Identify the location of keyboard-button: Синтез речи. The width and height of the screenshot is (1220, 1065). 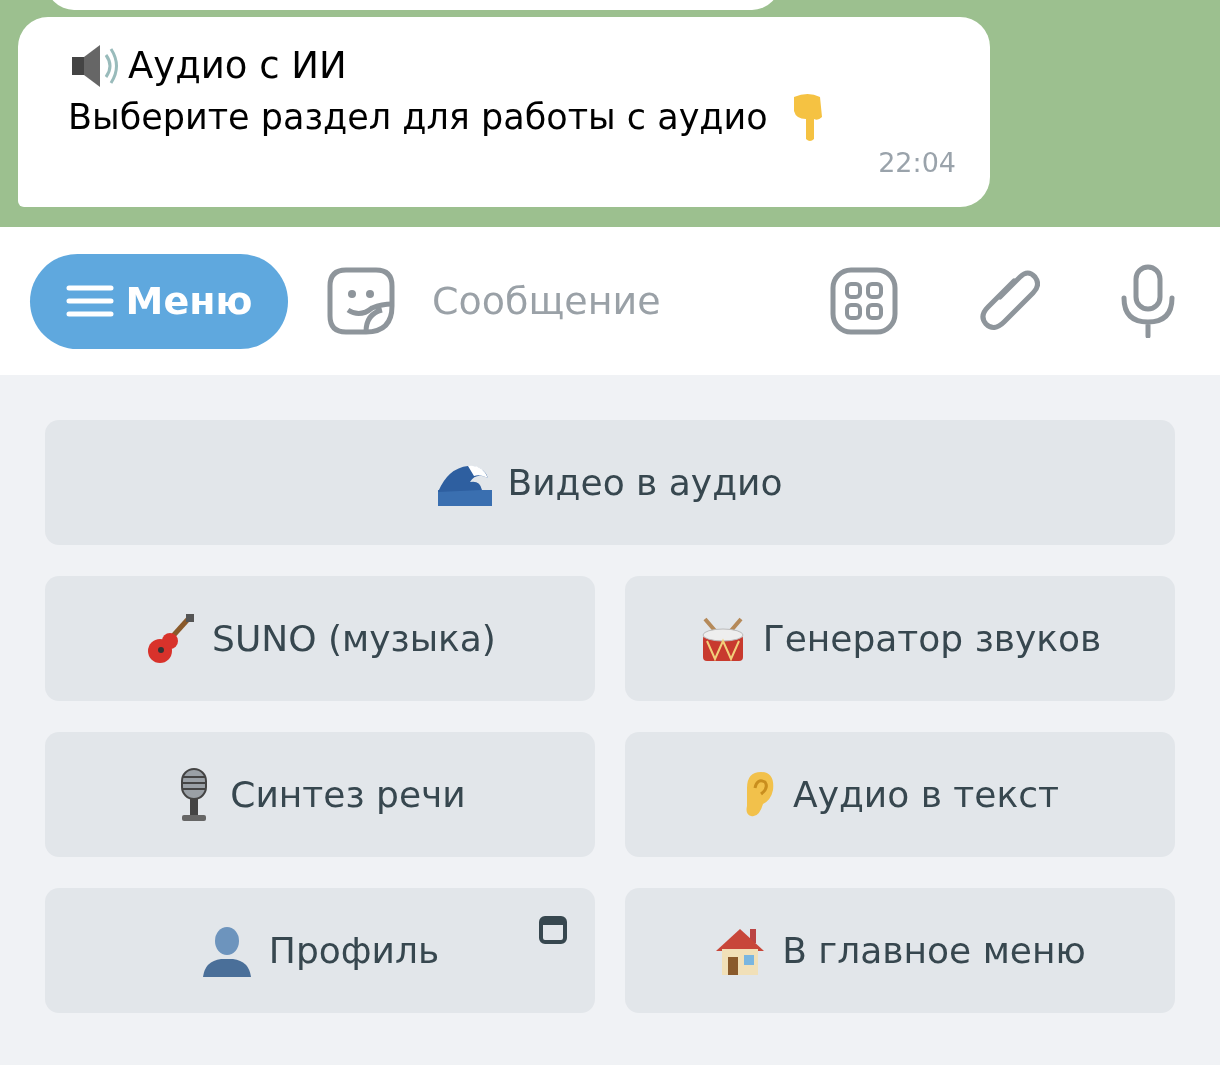
(320, 794).